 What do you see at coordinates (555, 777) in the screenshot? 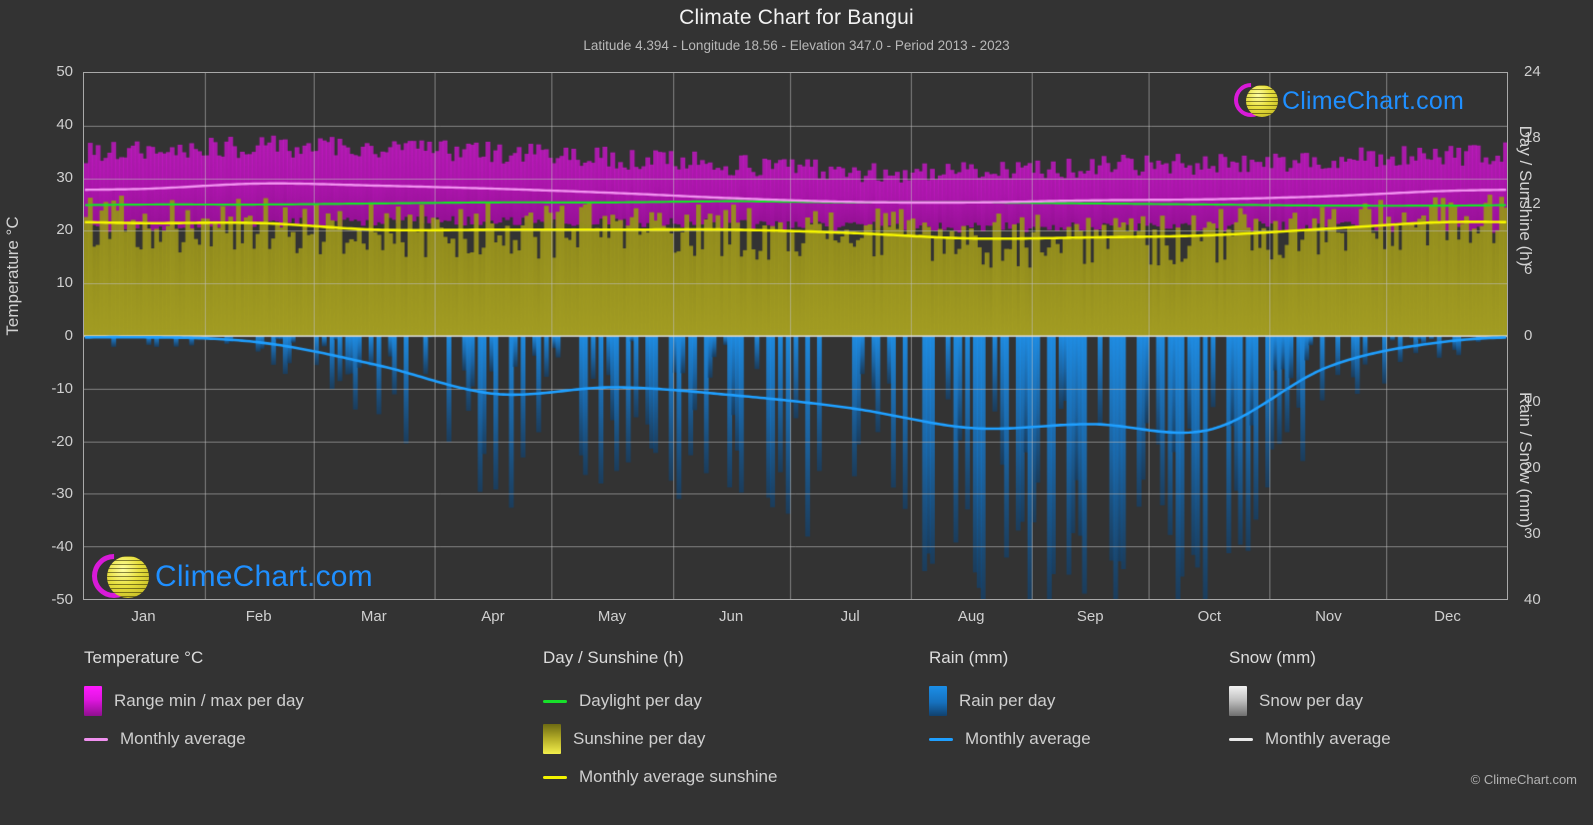
I see `sunshine-average-line-icon` at bounding box center [555, 777].